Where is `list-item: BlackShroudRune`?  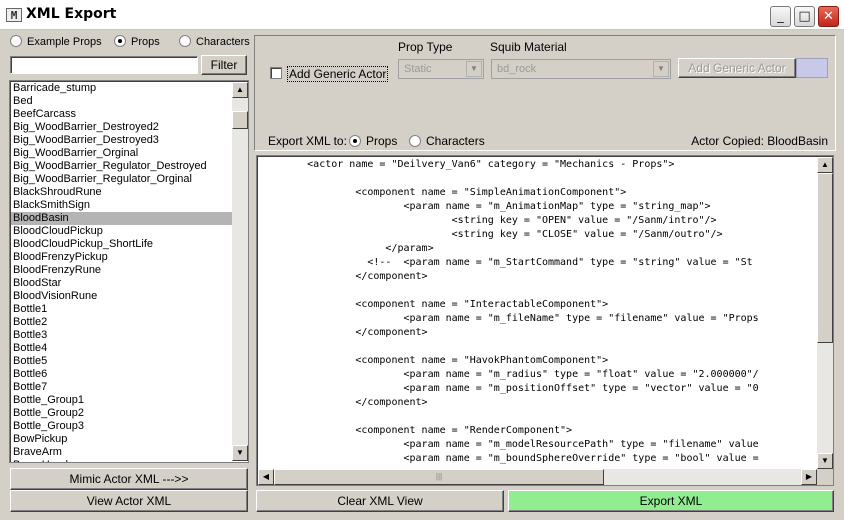
list-item: BlackShroudRune is located at coordinates (121, 192).